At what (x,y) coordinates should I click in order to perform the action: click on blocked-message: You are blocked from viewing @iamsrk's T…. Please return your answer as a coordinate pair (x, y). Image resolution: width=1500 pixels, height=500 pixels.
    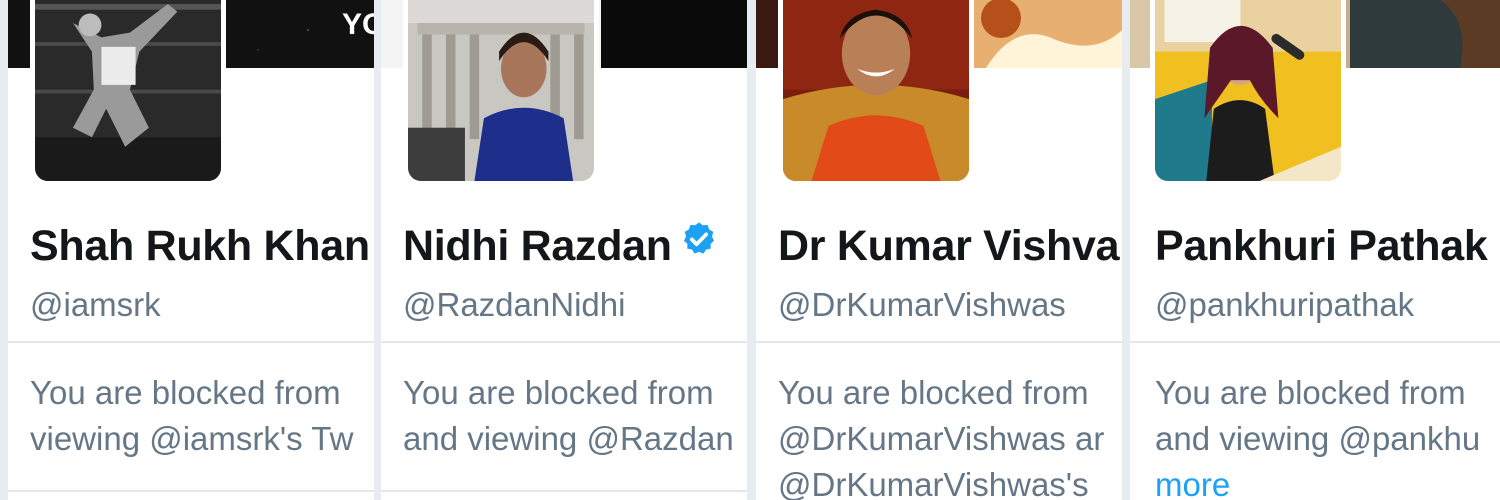
    Looking at the image, I should click on (202, 416).